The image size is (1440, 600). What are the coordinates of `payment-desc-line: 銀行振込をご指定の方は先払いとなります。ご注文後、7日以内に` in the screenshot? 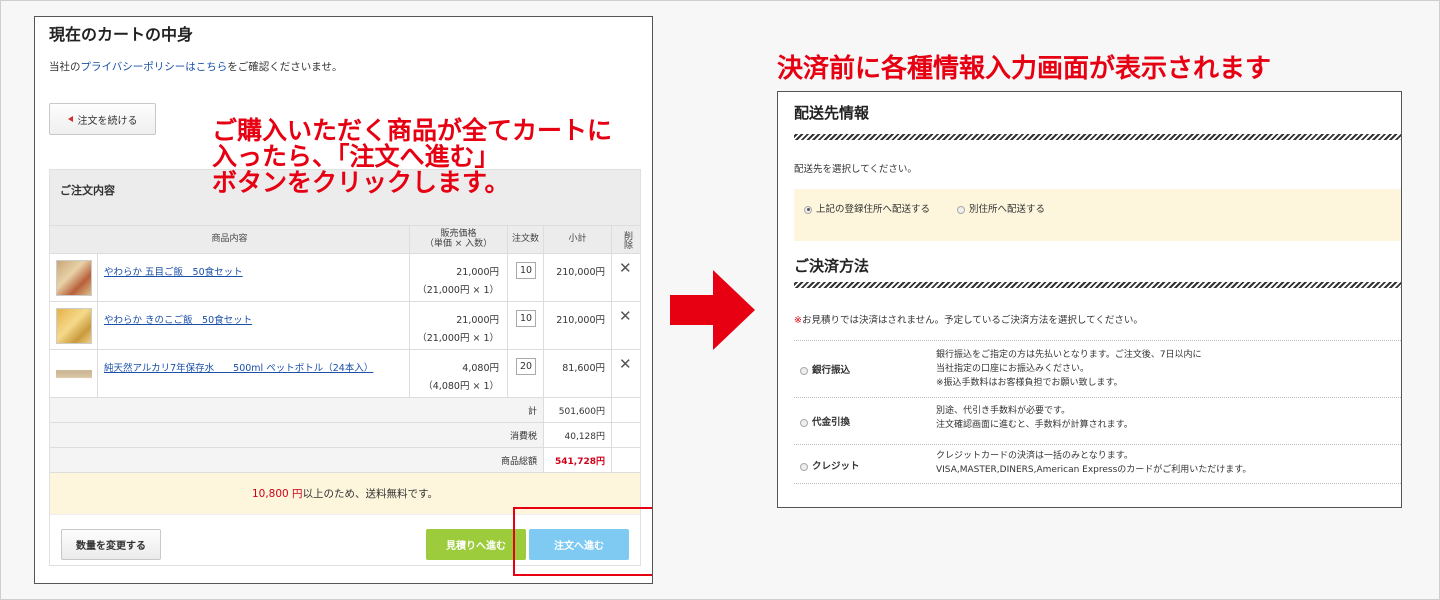 It's located at (1069, 355).